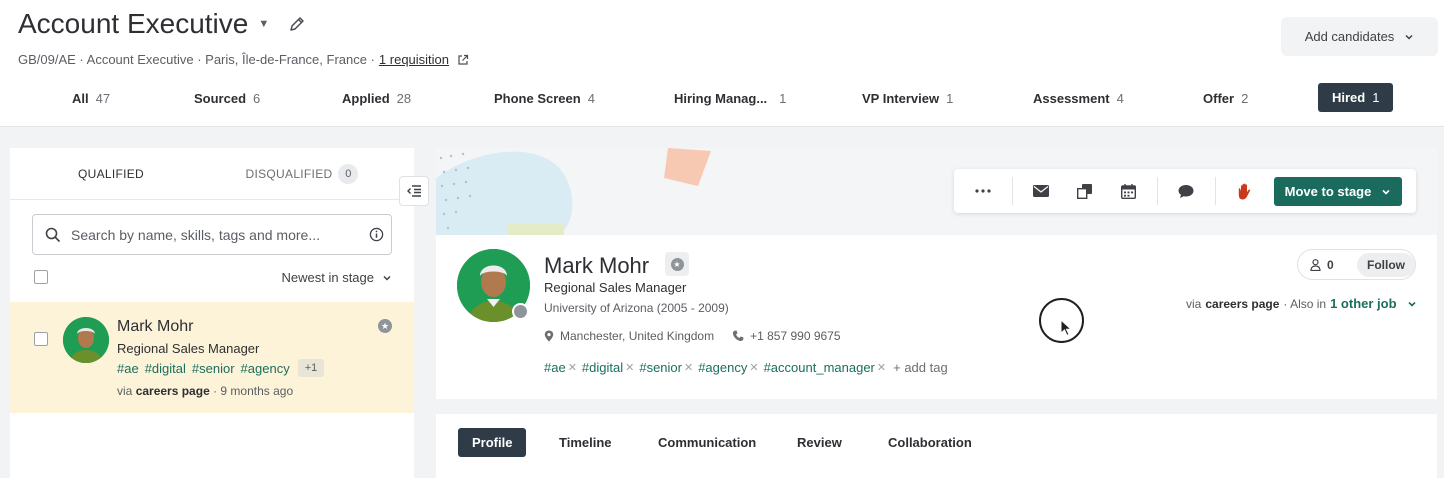 The width and height of the screenshot is (1444, 478). Describe the element at coordinates (263, 24) in the screenshot. I see `chevron-down-icon: ▼` at that location.